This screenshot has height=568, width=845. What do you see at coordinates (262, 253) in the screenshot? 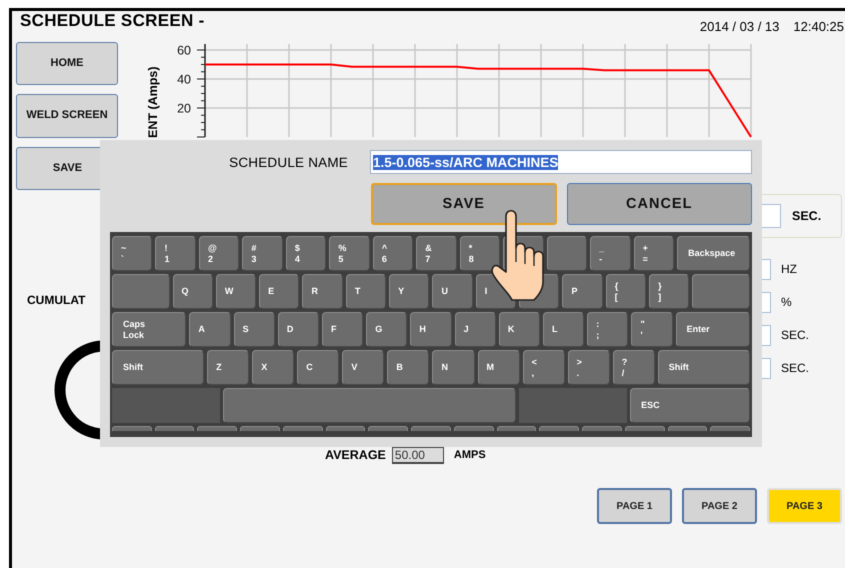
I see `keyboard-key: # 3` at bounding box center [262, 253].